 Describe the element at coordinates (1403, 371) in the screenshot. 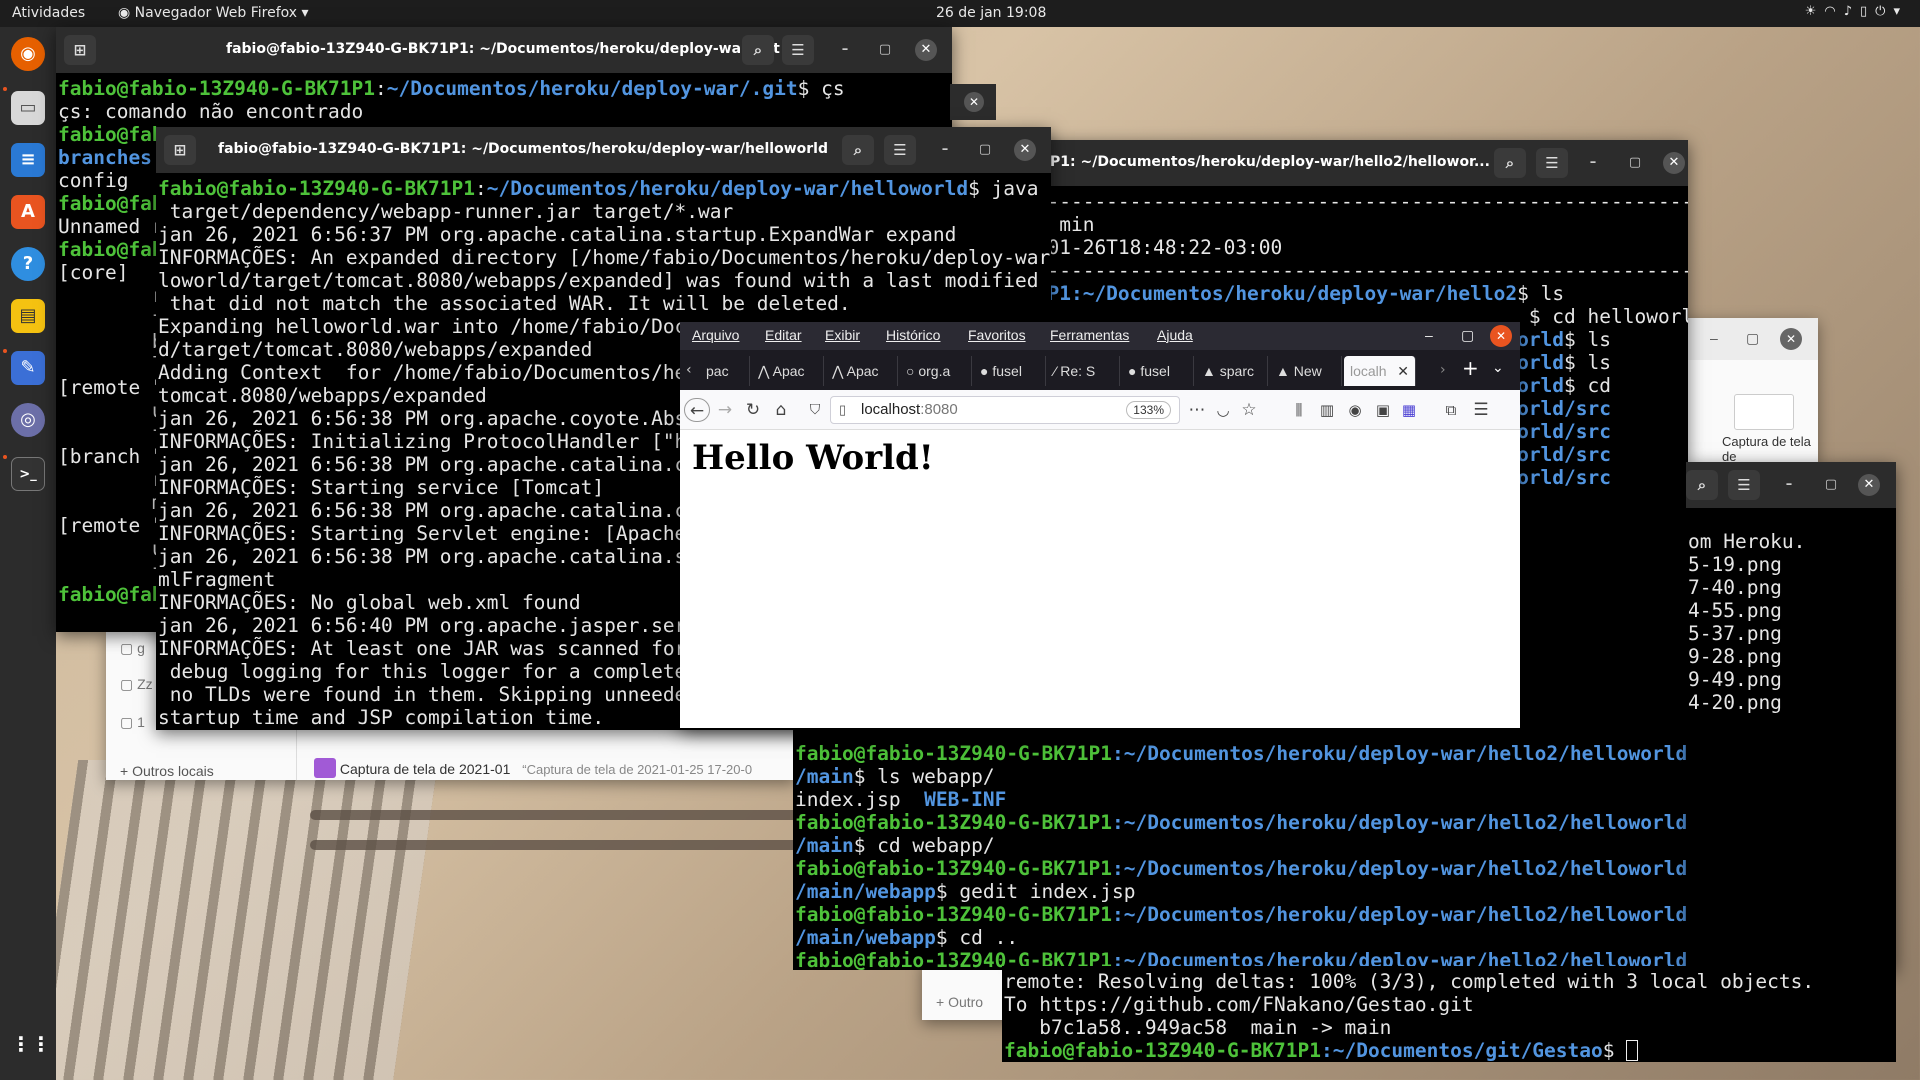

I see `close-tab-icon: ✕` at that location.